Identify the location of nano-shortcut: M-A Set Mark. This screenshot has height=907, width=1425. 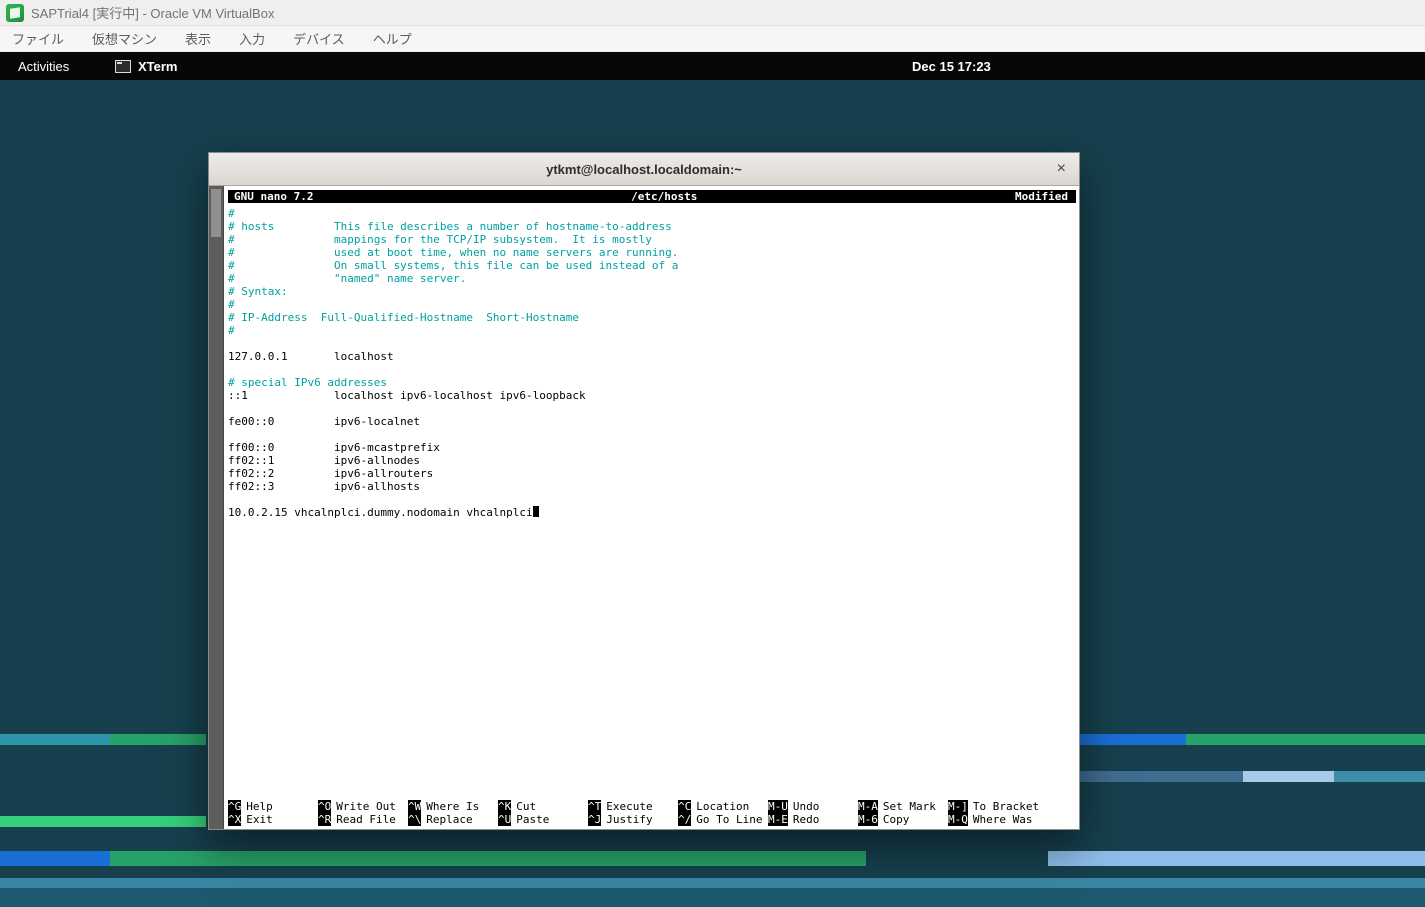
(903, 806).